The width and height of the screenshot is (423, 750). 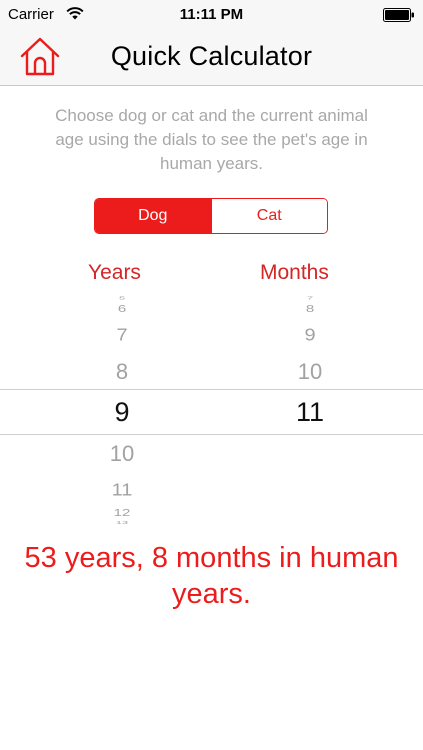 I want to click on picker-row: 11, so click(x=122, y=490).